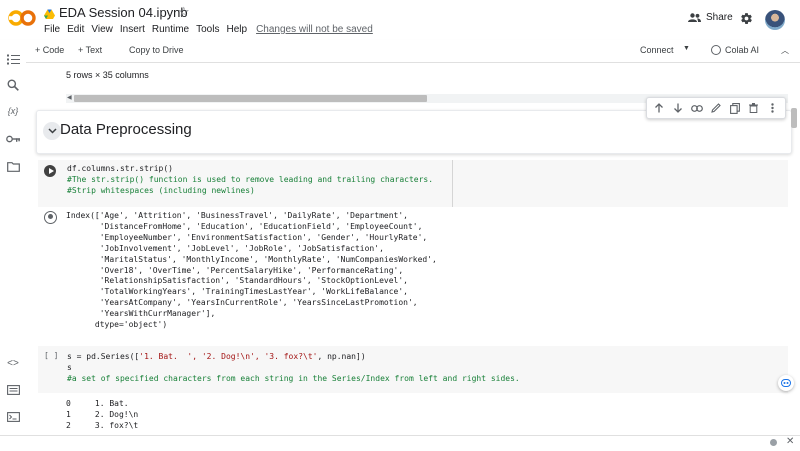 This screenshot has width=800, height=451. Describe the element at coordinates (13, 390) in the screenshot. I see `command-palette-icon` at that location.